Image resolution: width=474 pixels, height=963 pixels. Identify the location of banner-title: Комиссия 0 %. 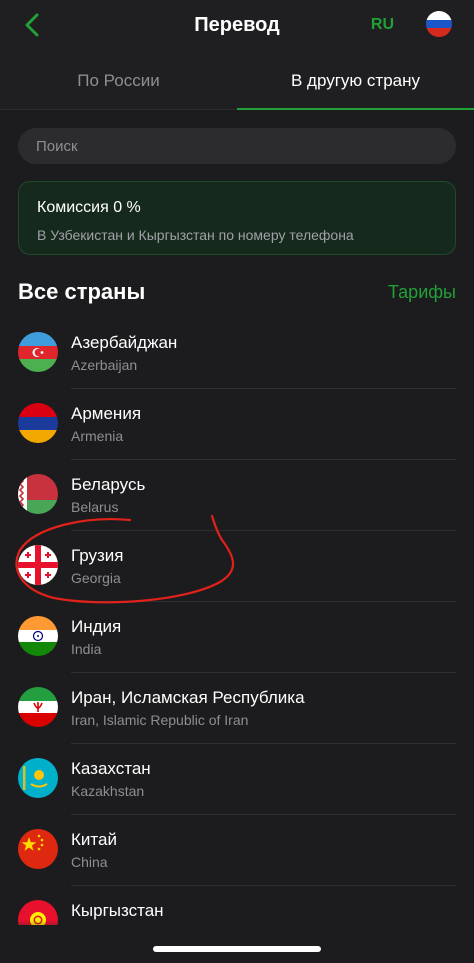
(89, 207).